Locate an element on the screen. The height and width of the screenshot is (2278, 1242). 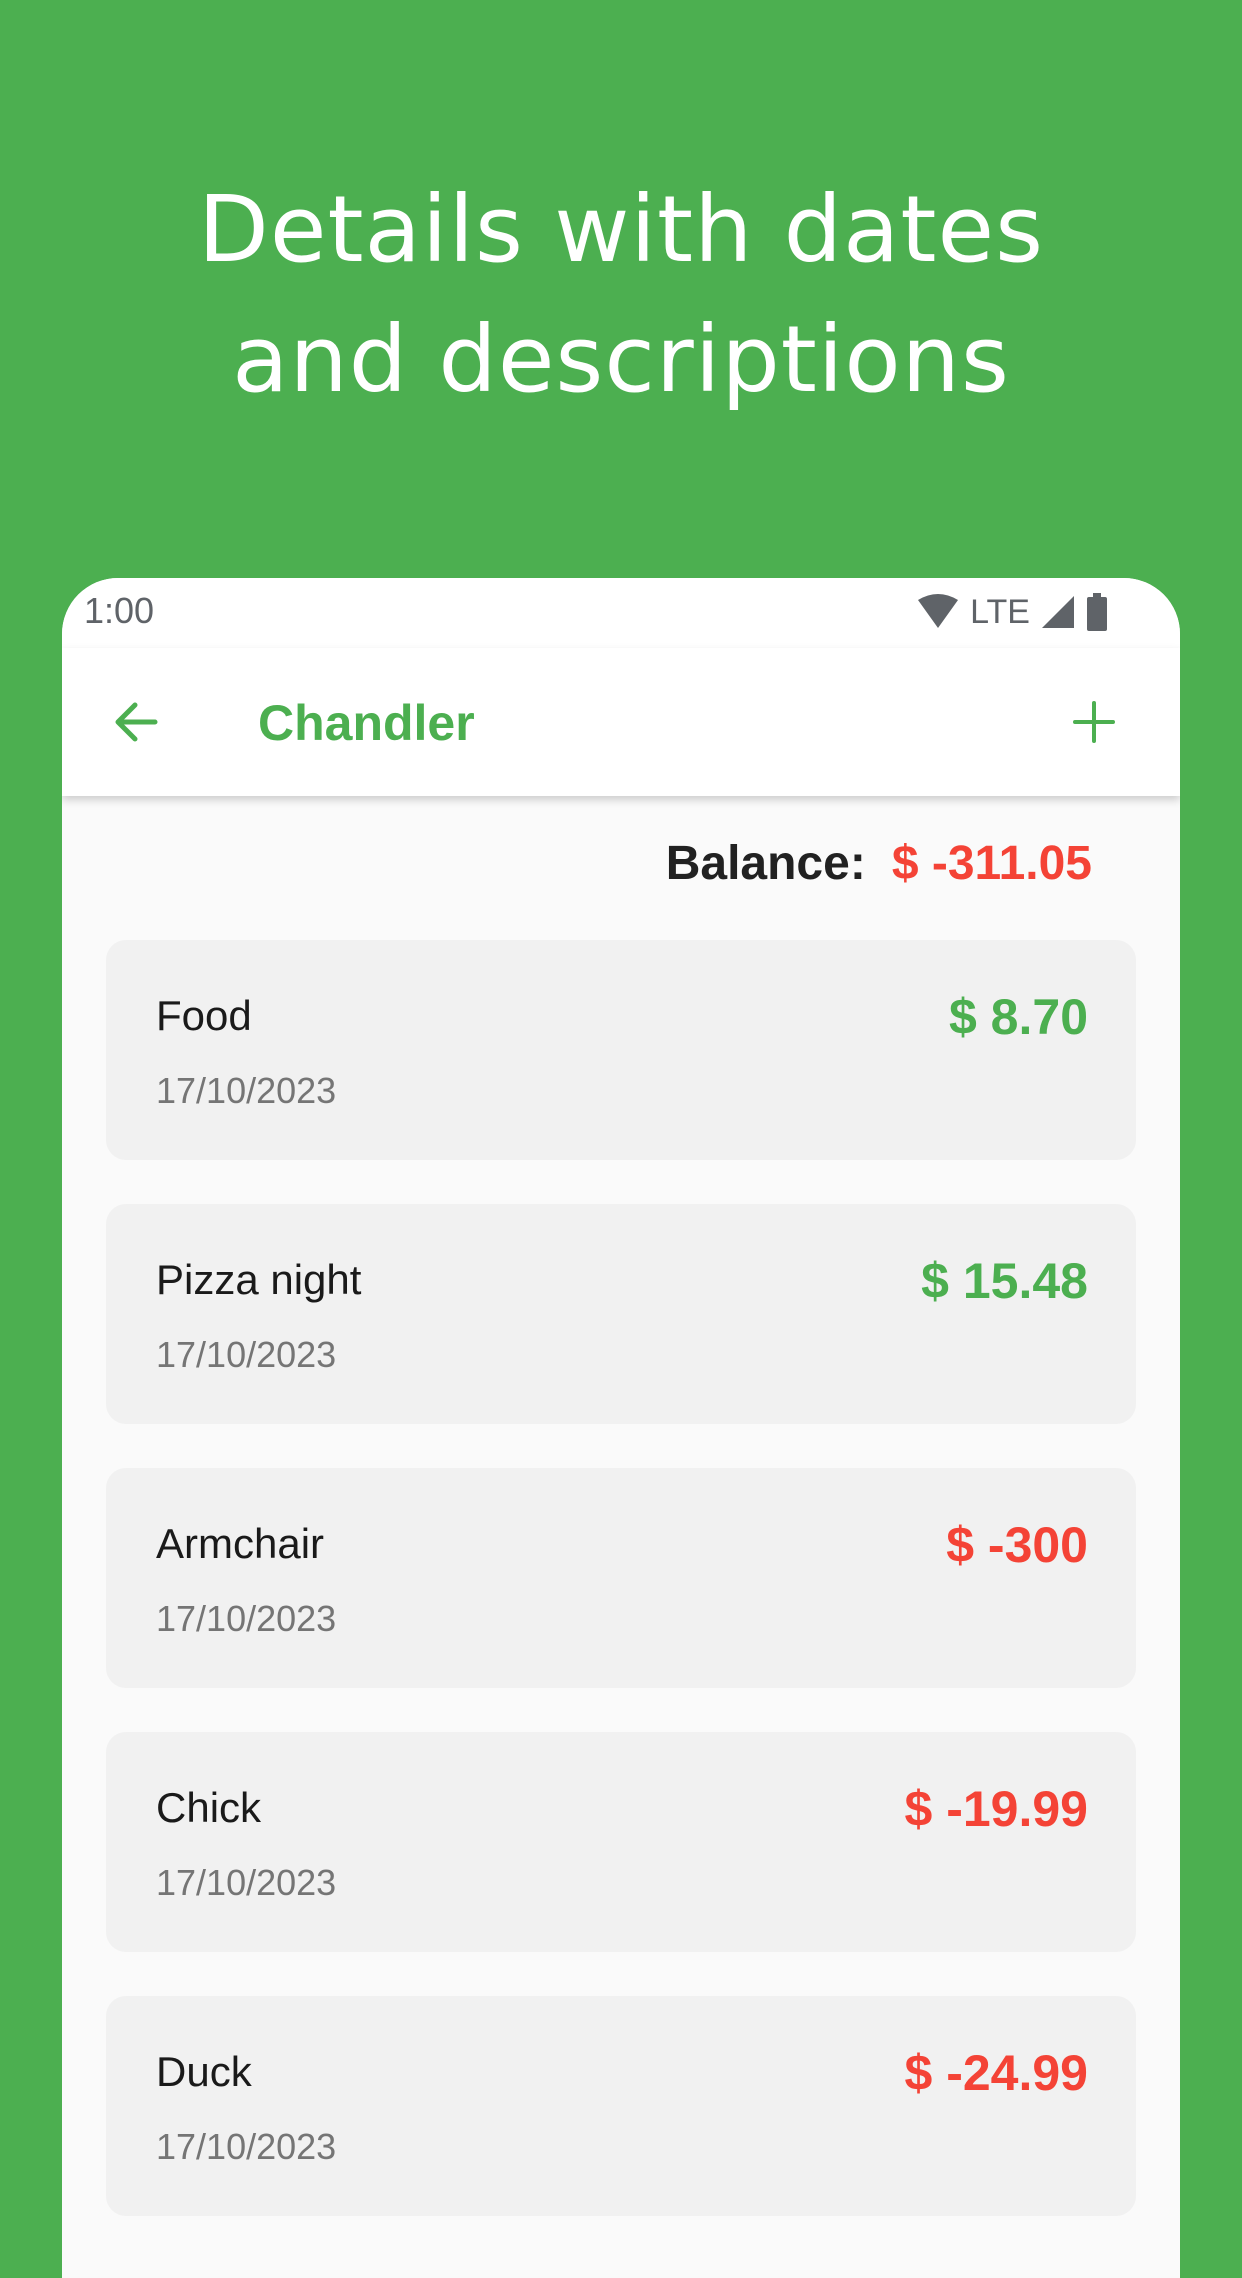
arrow-left-icon is located at coordinates (136, 722).